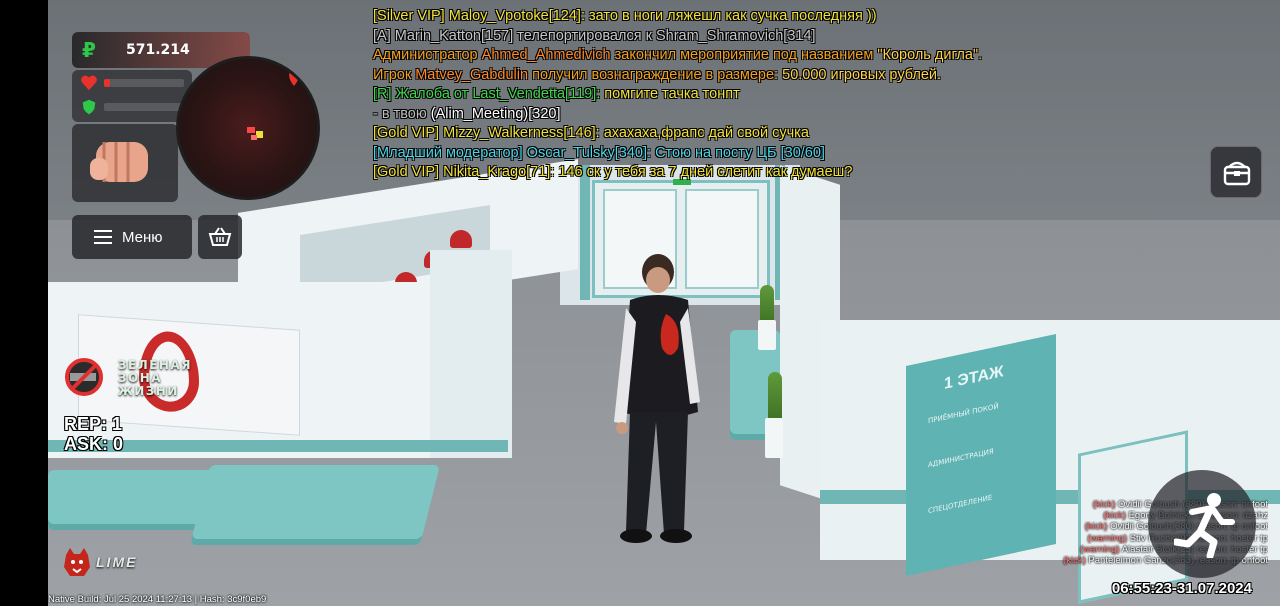  What do you see at coordinates (117, 562) in the screenshot?
I see `server-name: LIME` at bounding box center [117, 562].